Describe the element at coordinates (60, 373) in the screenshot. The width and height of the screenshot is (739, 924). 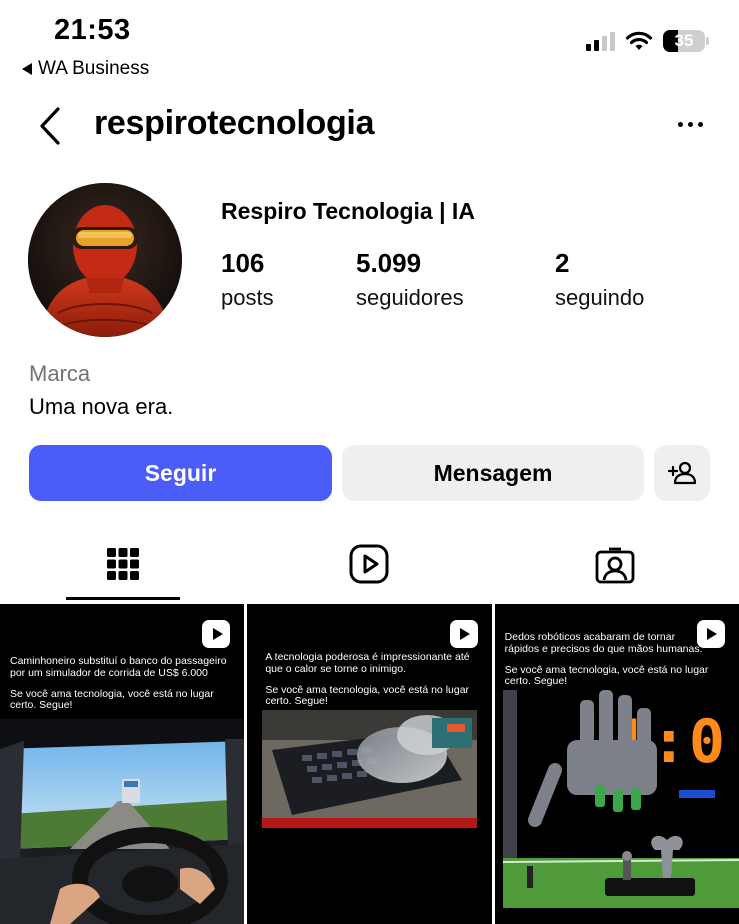
I see `profile-category: Marca` at that location.